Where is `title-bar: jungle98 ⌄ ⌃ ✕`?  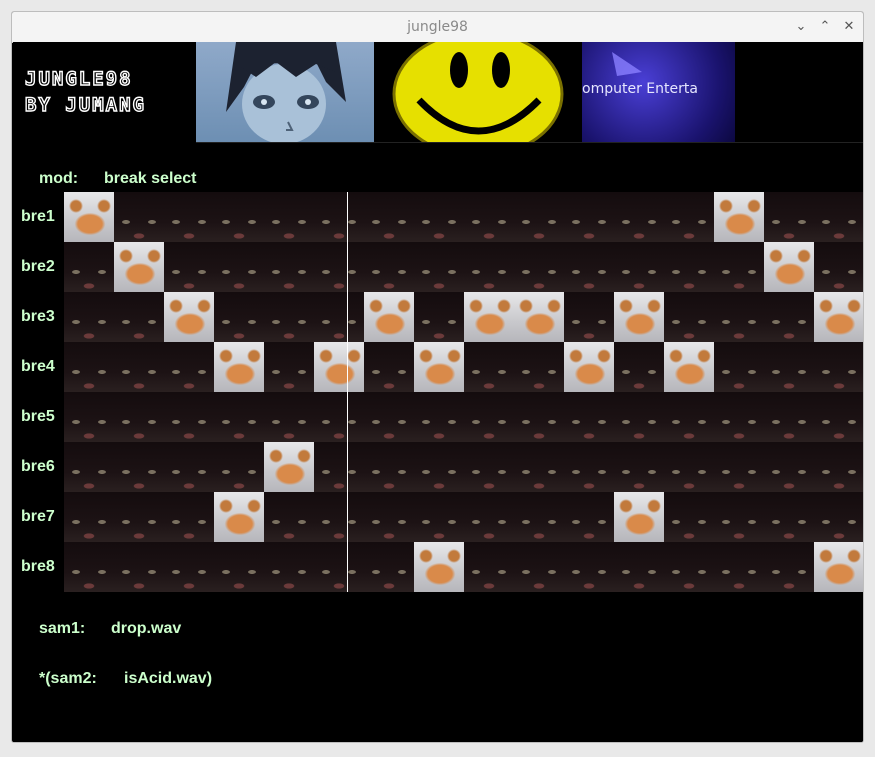 title-bar: jungle98 ⌄ ⌃ ✕ is located at coordinates (437, 27).